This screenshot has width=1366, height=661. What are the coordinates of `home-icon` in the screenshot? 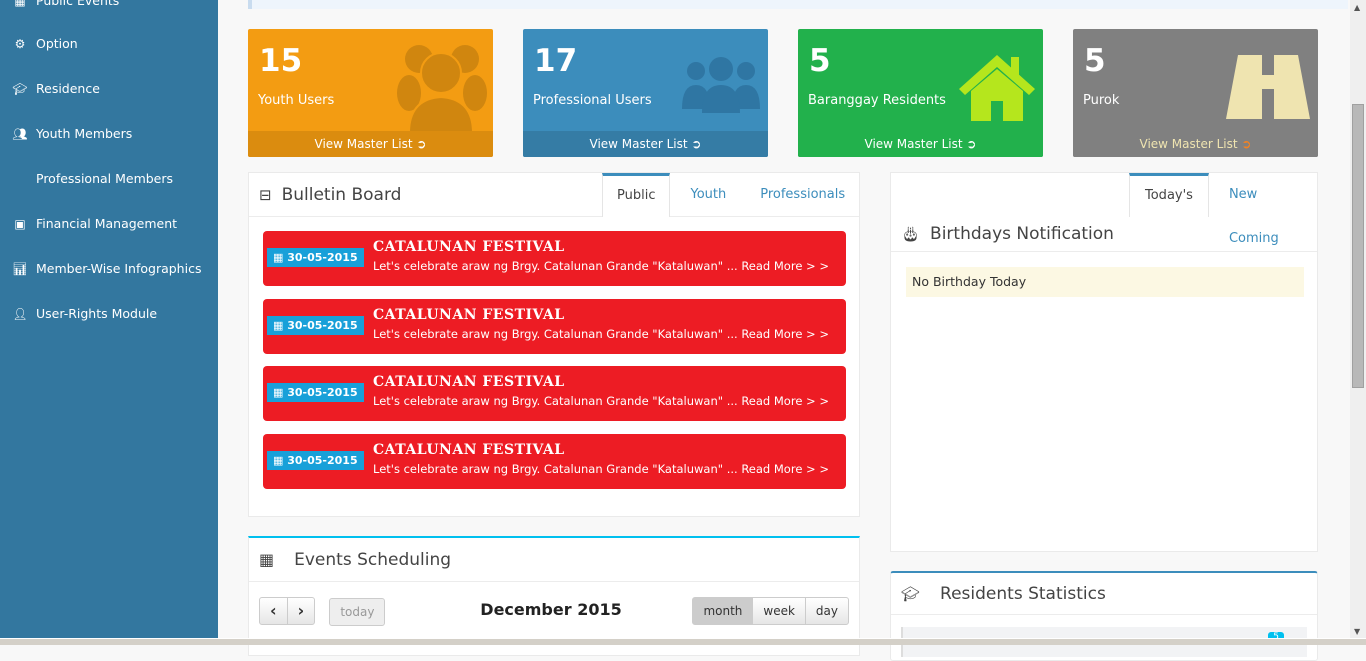 It's located at (997, 90).